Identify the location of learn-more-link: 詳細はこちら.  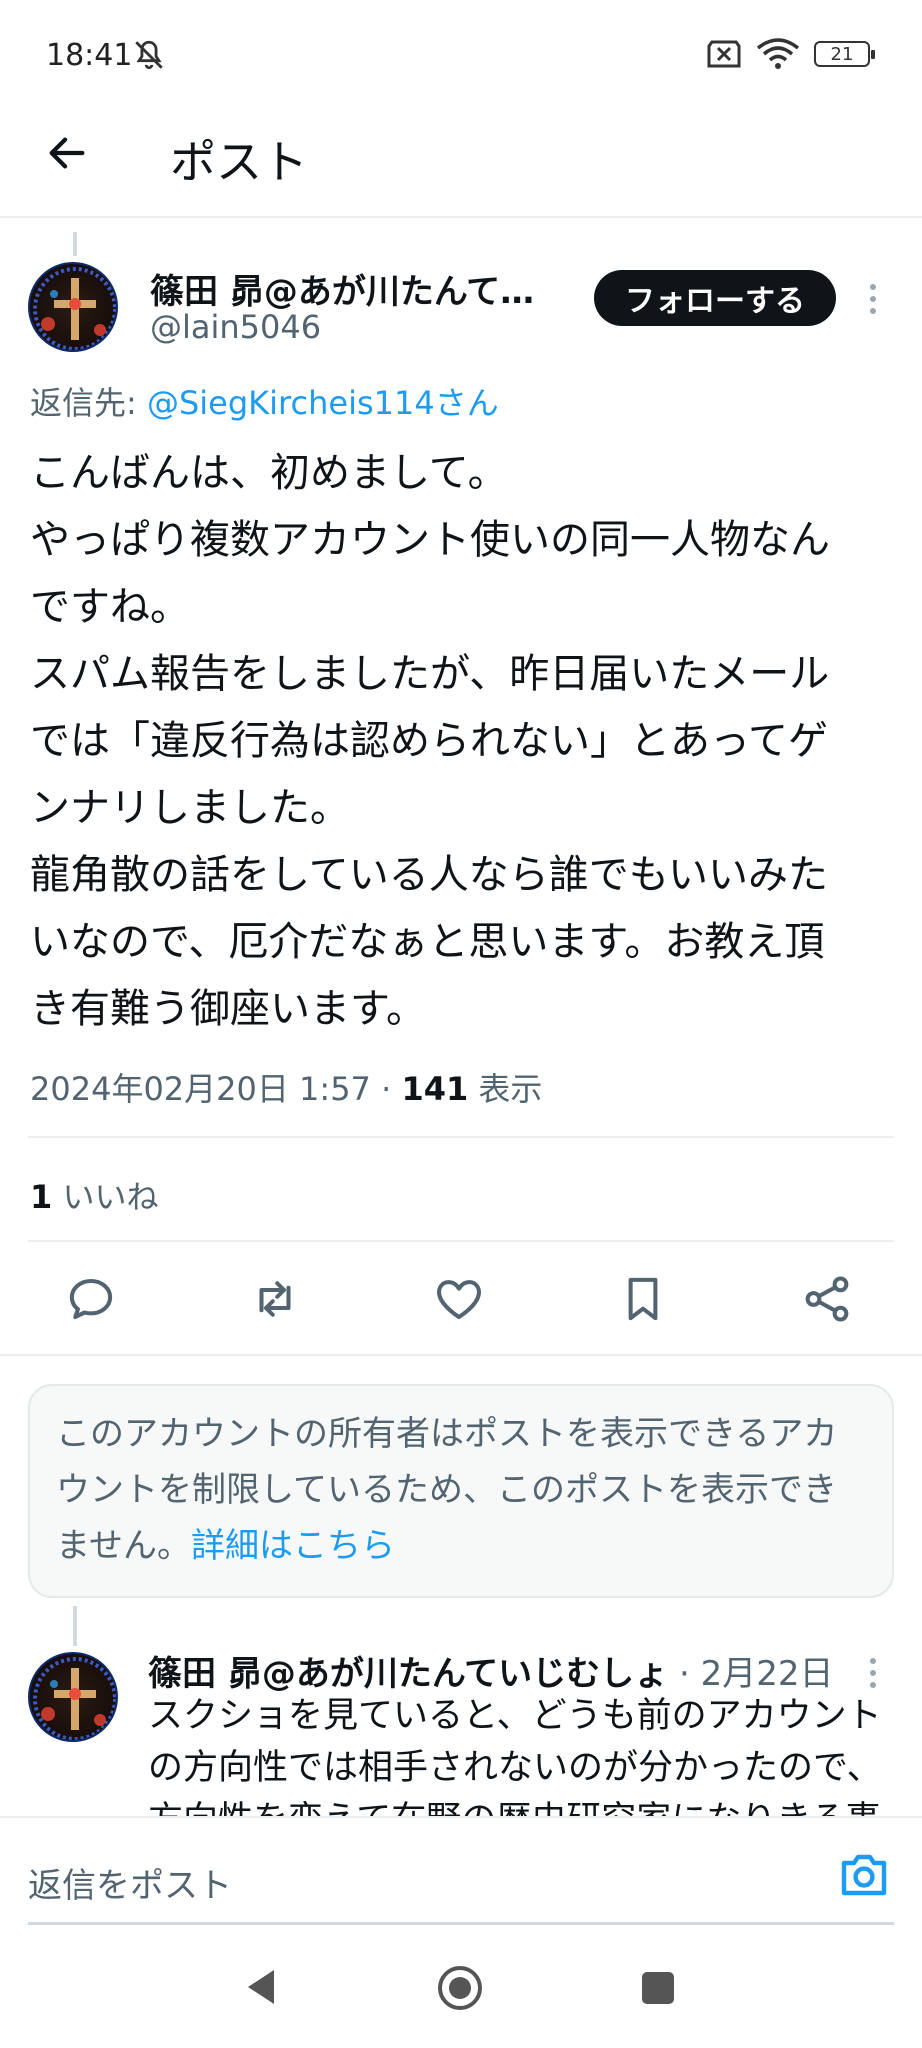
(293, 1546).